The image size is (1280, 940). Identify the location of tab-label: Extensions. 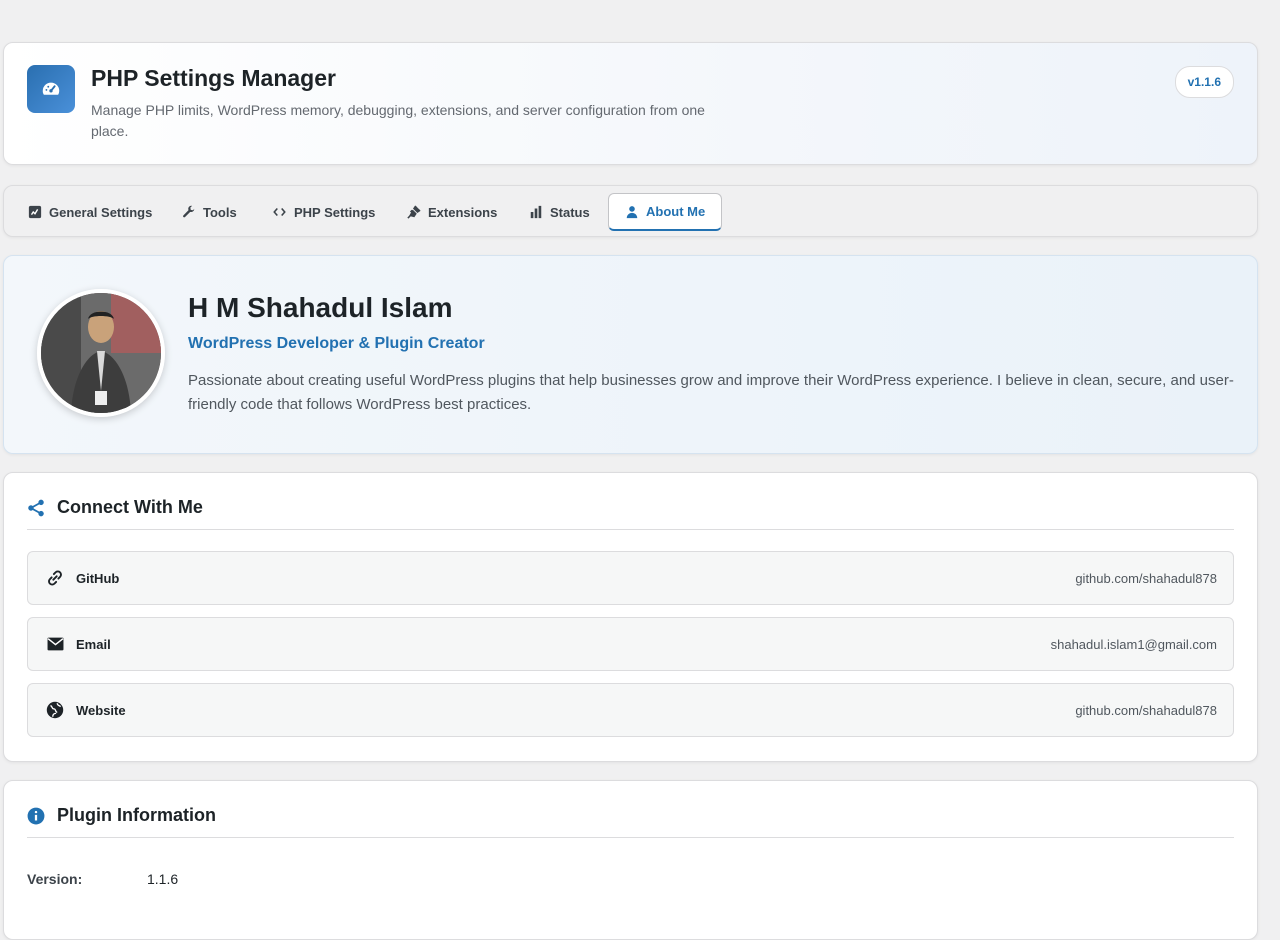
(463, 212).